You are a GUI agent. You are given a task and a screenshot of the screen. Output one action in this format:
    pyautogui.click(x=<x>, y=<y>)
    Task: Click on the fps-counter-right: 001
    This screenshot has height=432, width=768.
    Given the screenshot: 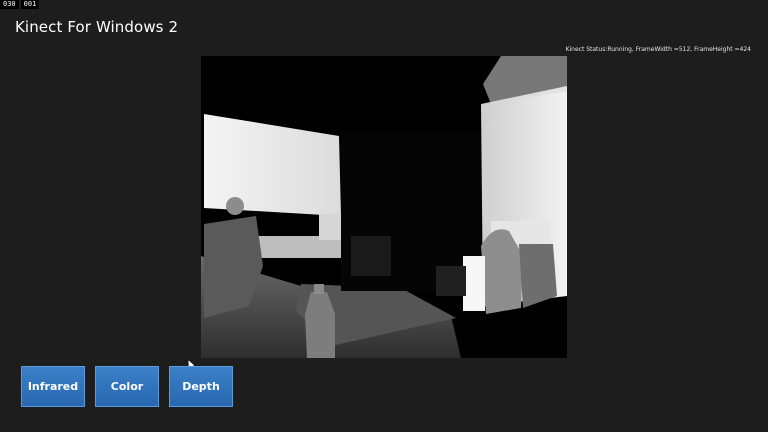 What is the action you would take?
    pyautogui.click(x=30, y=4)
    